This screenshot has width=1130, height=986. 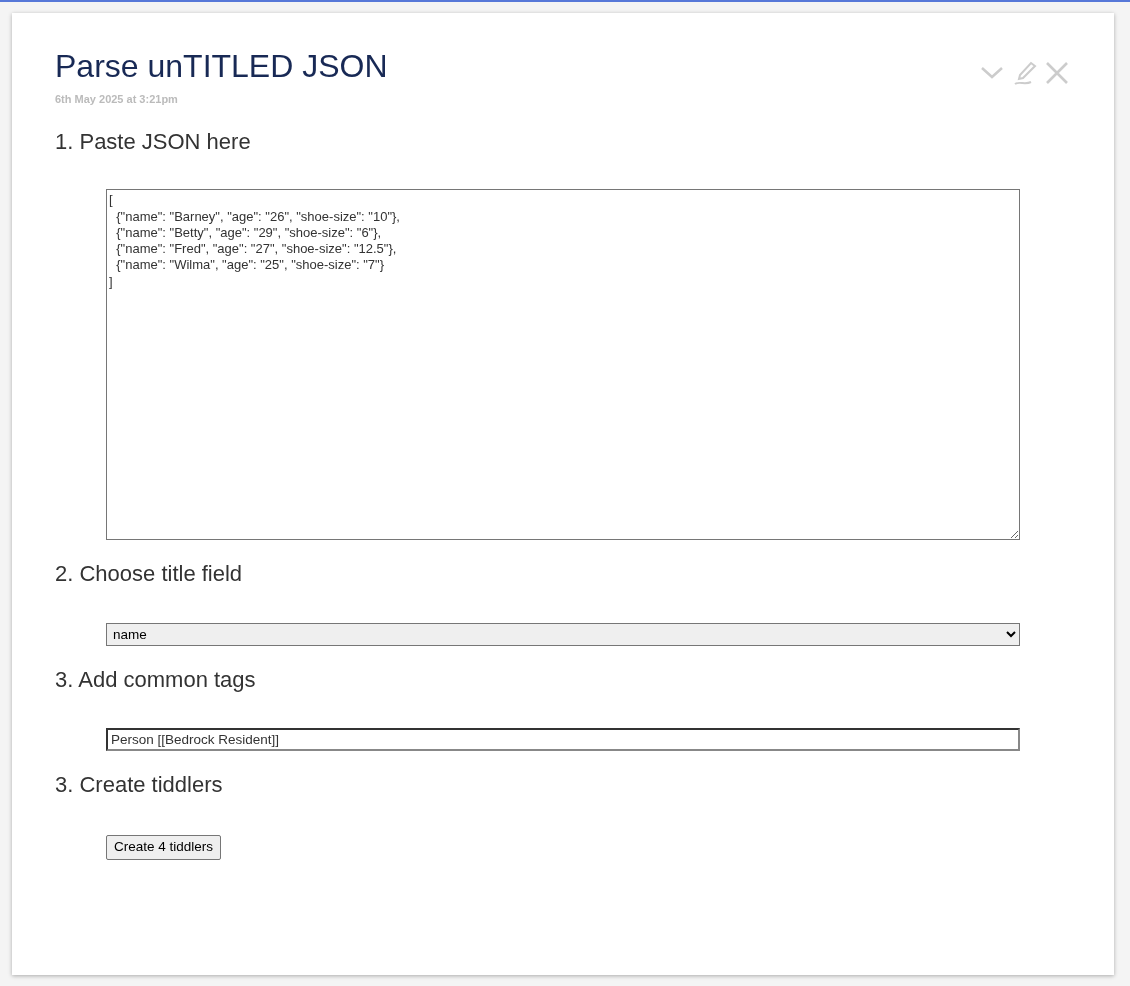 What do you see at coordinates (149, 574) in the screenshot?
I see `step-heading: 2. Choose title field` at bounding box center [149, 574].